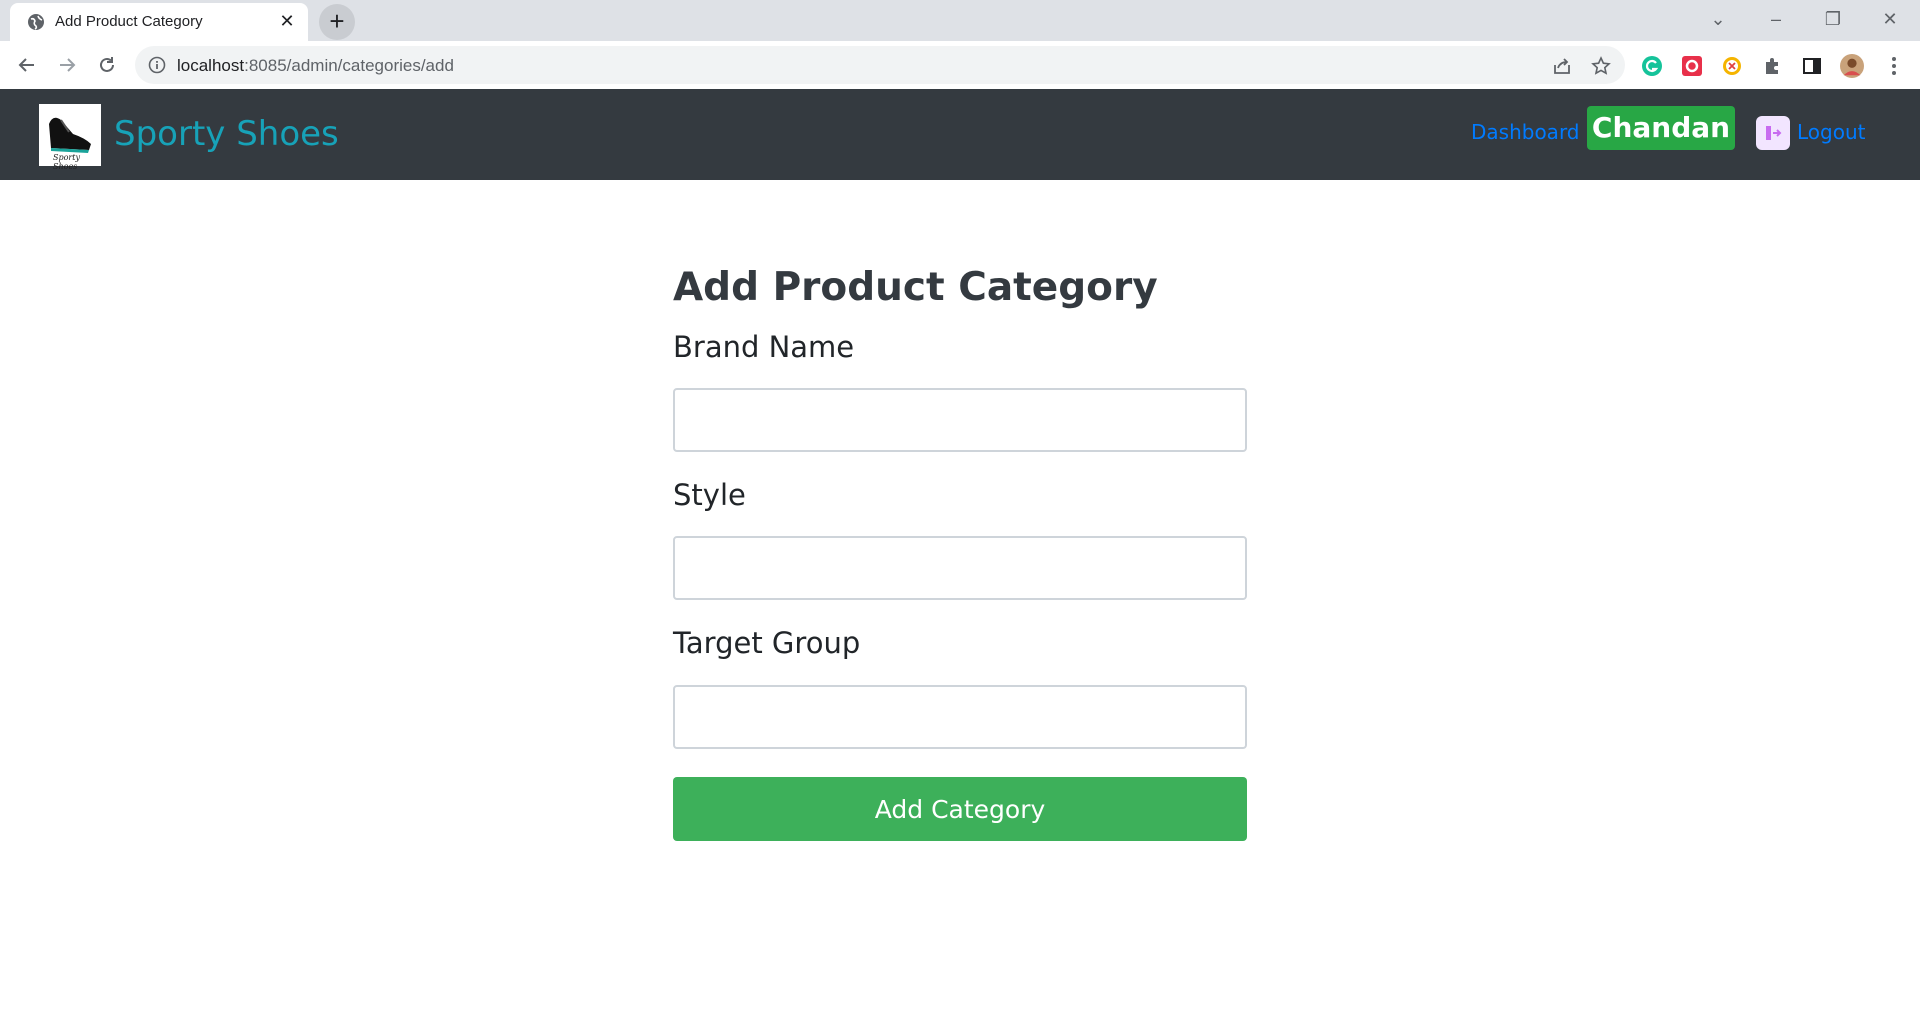  I want to click on user-name-badge: Chandan, so click(1661, 128).